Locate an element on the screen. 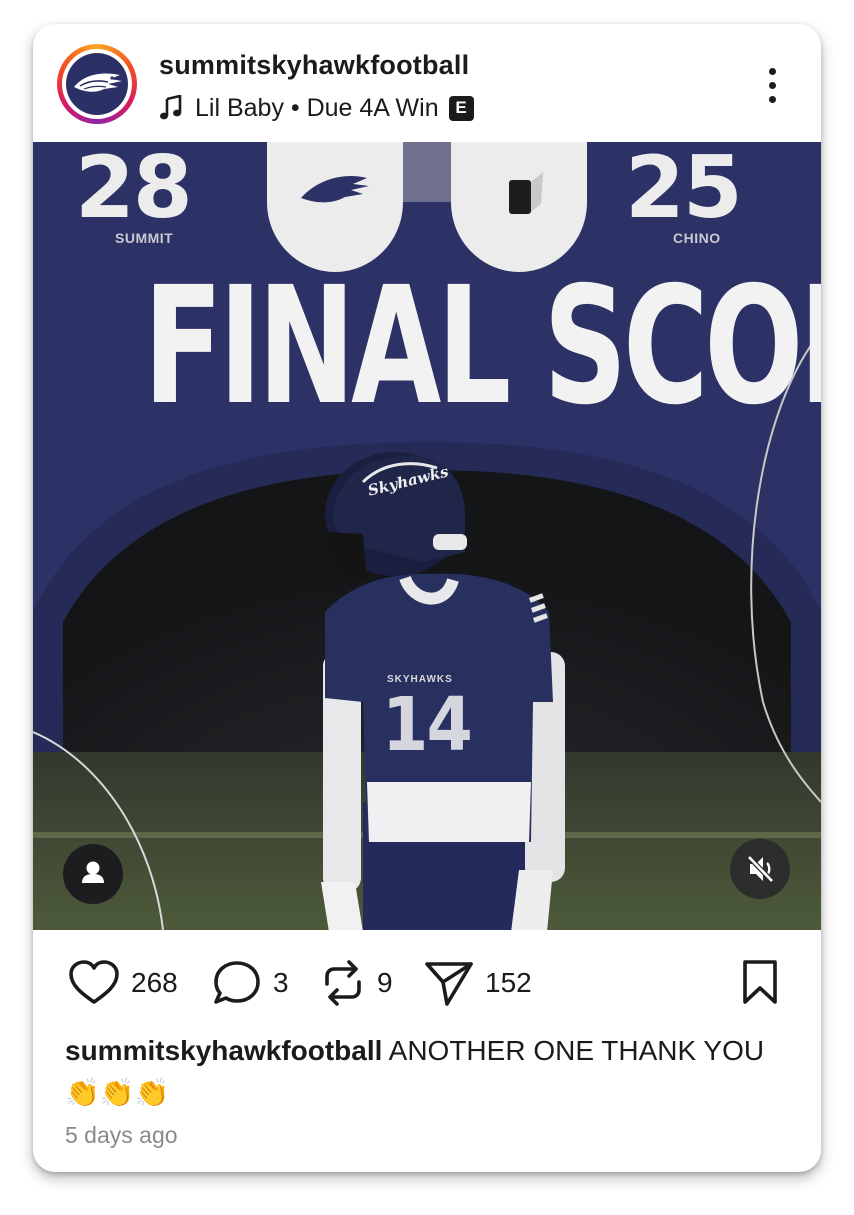 This screenshot has width=854, height=1215. avatar-story-ring is located at coordinates (97, 84).